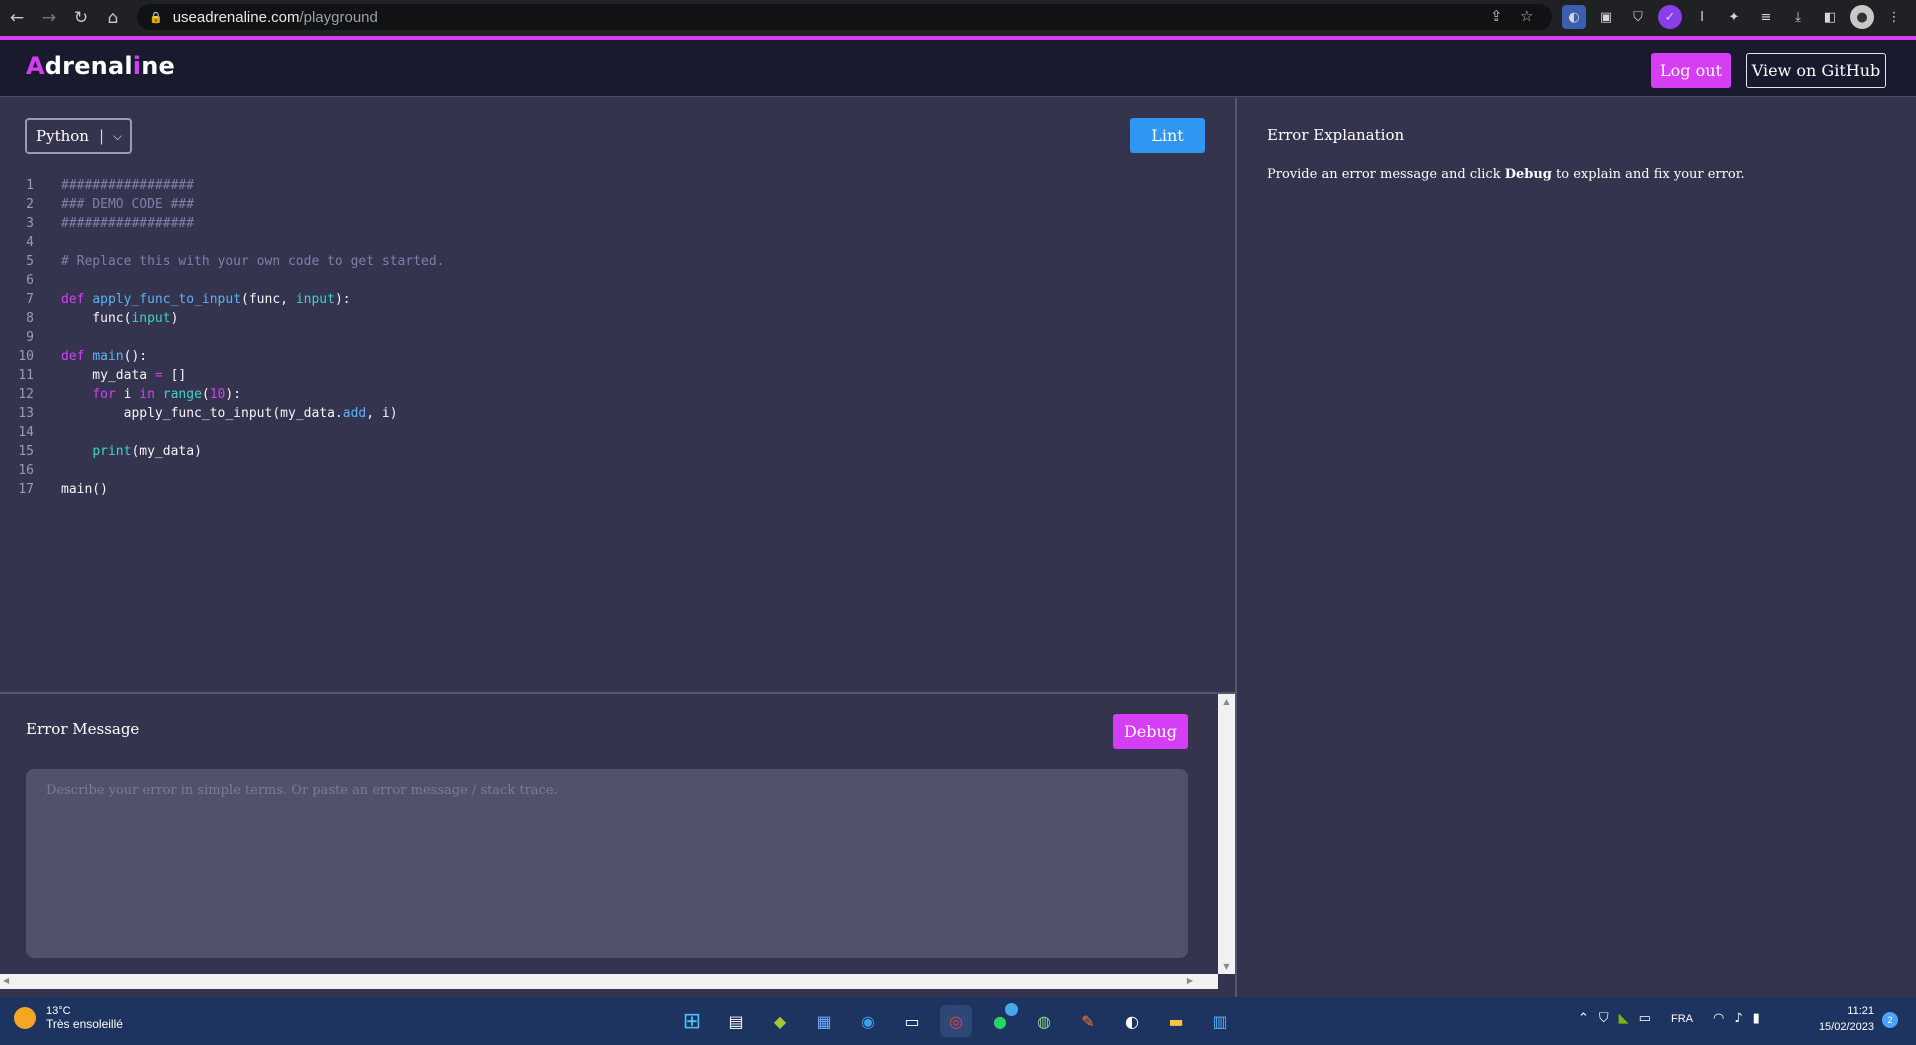 Image resolution: width=1916 pixels, height=1045 pixels. Describe the element at coordinates (618, 413) in the screenshot. I see `code-line: 13 apply_func_to_input(my_data.add, i)` at that location.